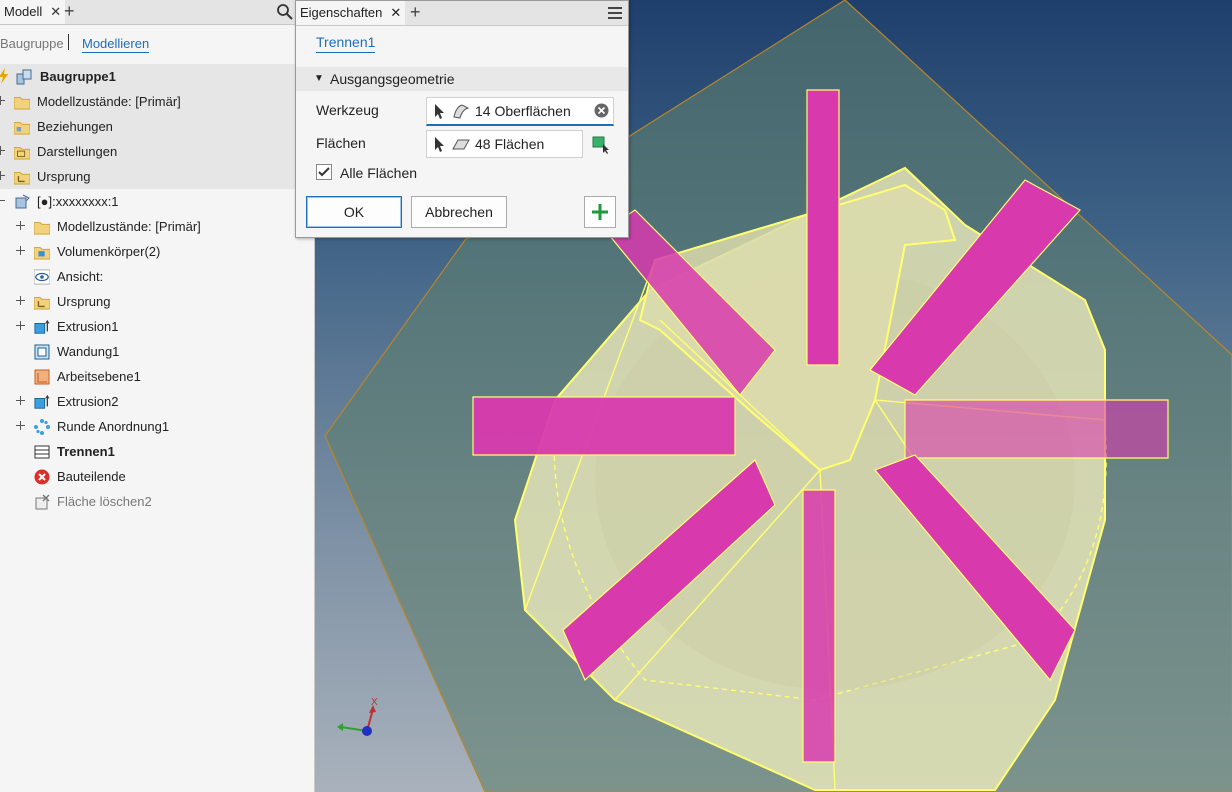 Image resolution: width=1232 pixels, height=792 pixels. I want to click on tree-item-part-modelstates: Modellzustände: [Primär], so click(157, 226).